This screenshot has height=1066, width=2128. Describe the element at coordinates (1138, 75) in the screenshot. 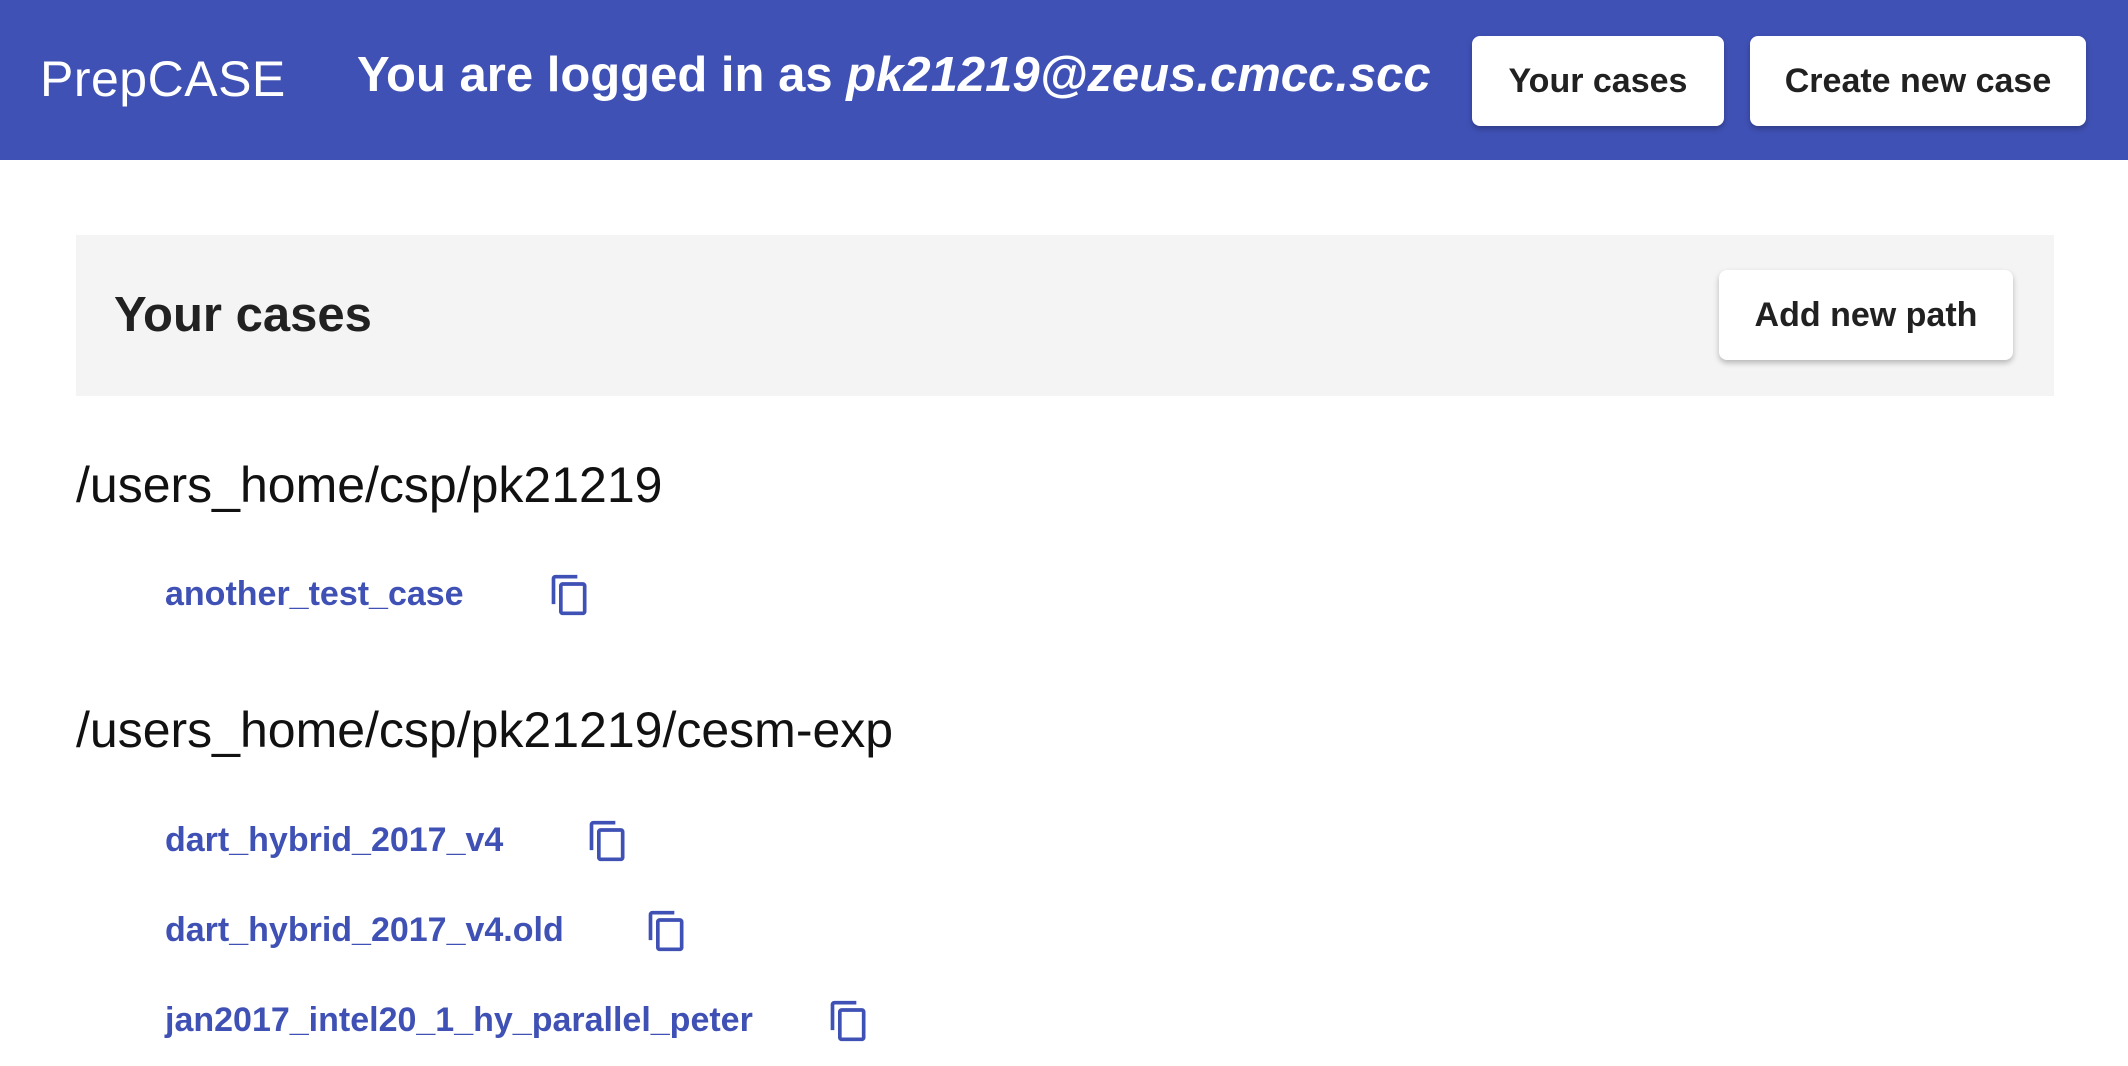

I see `login-username: pk21219@zeus.cmcc.scc` at that location.